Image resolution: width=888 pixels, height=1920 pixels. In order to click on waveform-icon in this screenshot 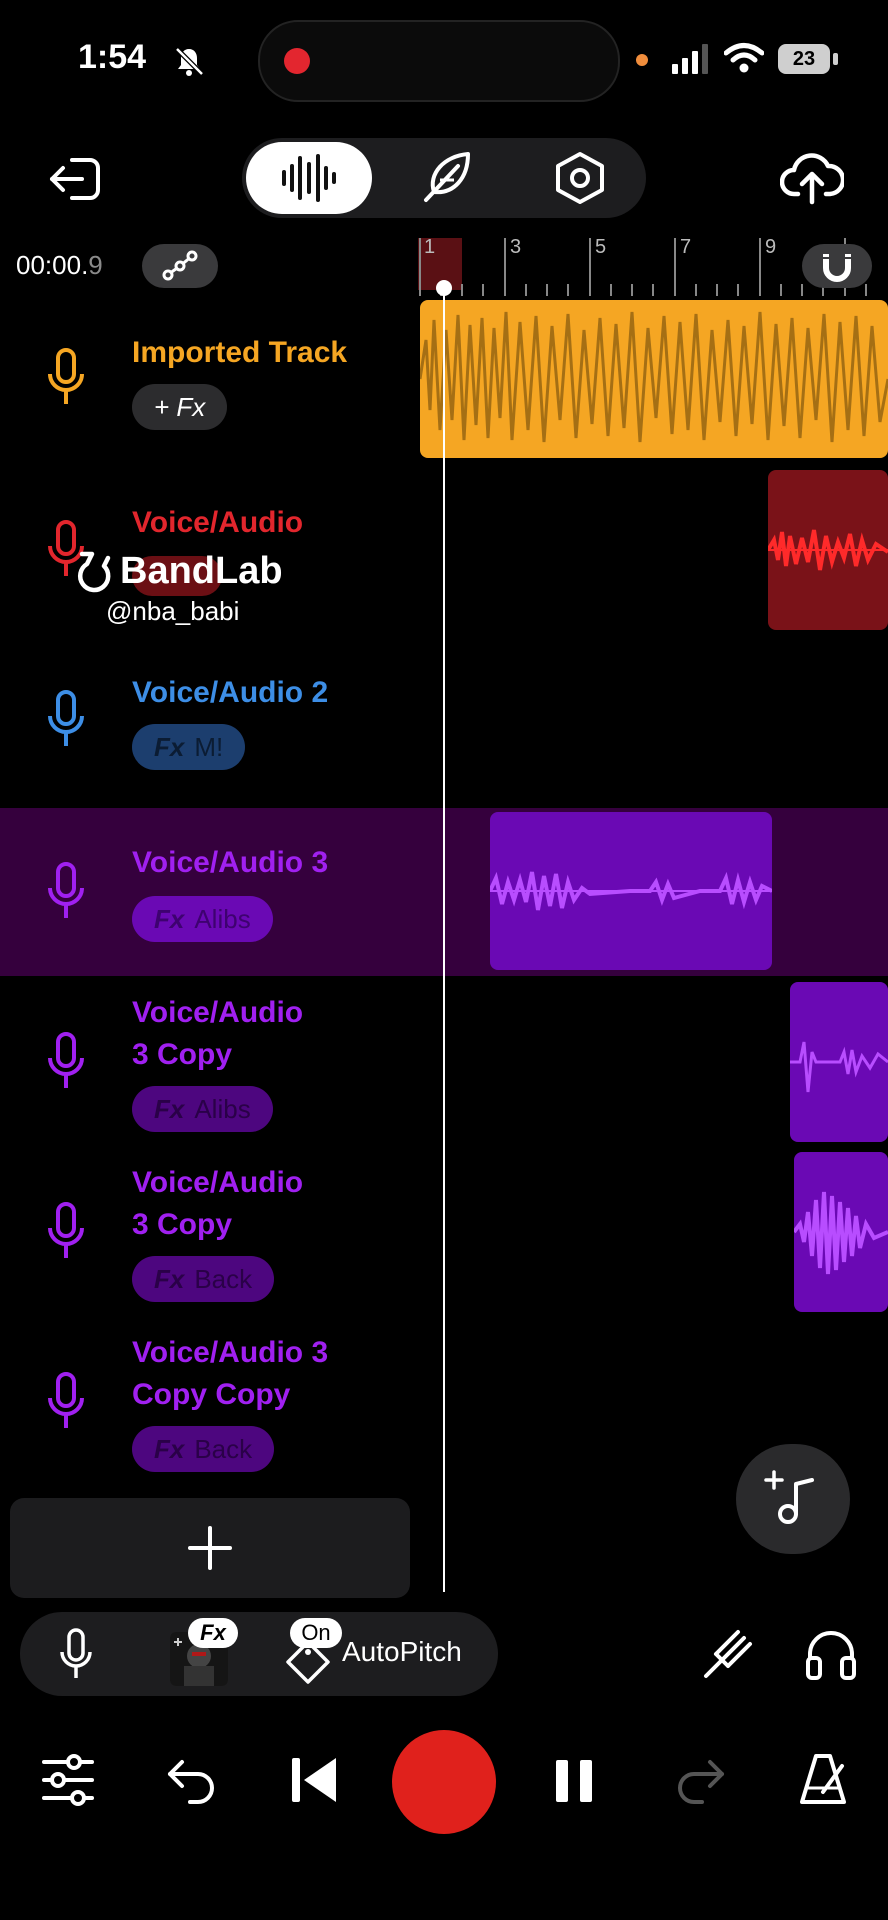, I will do `click(309, 178)`.